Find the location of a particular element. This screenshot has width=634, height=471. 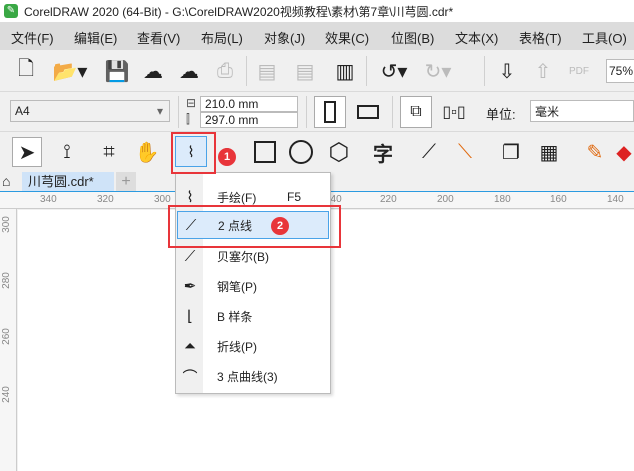

redo-icon: ↻▾ is located at coordinates (438, 71).